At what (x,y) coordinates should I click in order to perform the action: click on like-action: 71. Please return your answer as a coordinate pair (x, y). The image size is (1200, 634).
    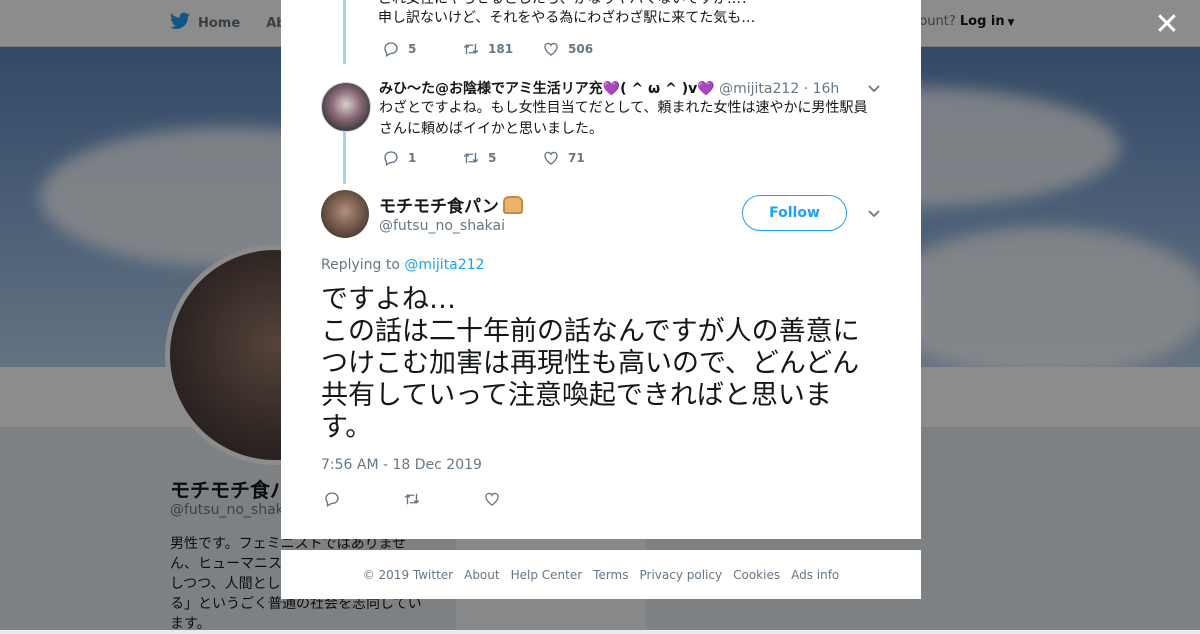
    Looking at the image, I should click on (582, 158).